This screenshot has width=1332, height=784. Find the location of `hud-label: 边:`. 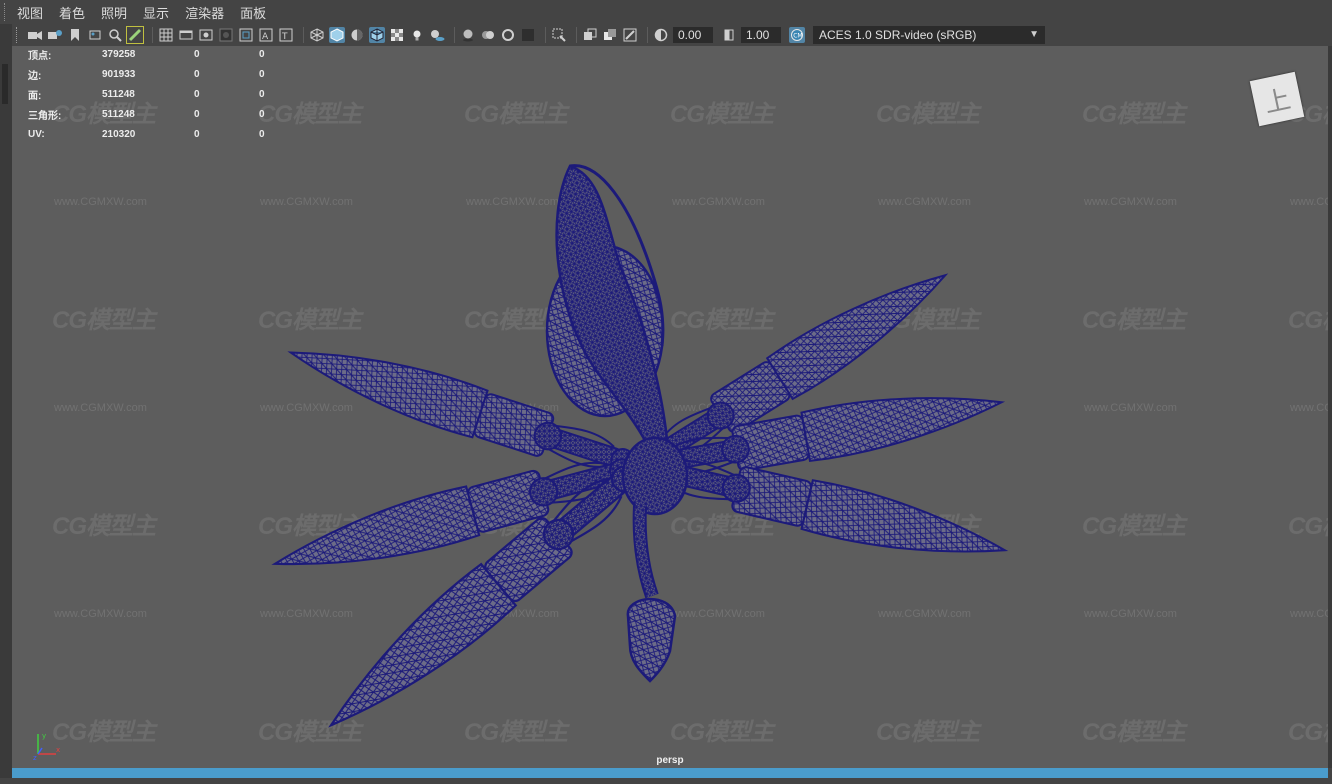

hud-label: 边: is located at coordinates (35, 76).